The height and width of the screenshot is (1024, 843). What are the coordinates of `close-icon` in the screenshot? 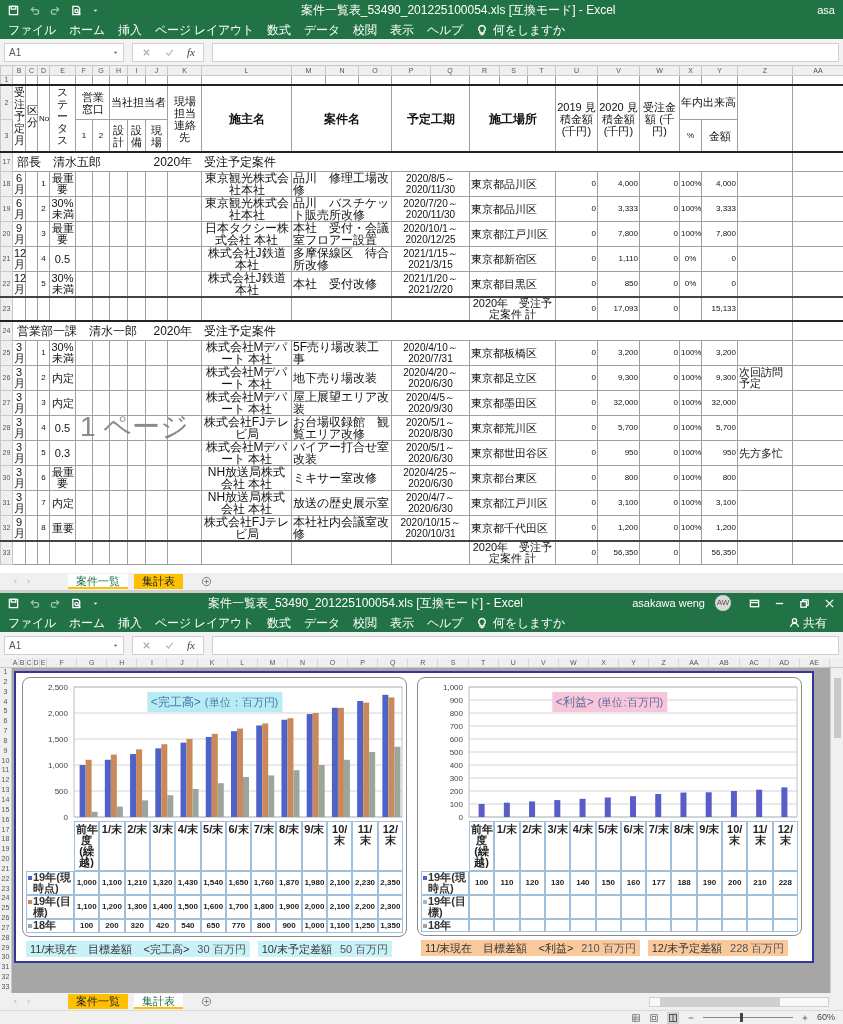 It's located at (829, 603).